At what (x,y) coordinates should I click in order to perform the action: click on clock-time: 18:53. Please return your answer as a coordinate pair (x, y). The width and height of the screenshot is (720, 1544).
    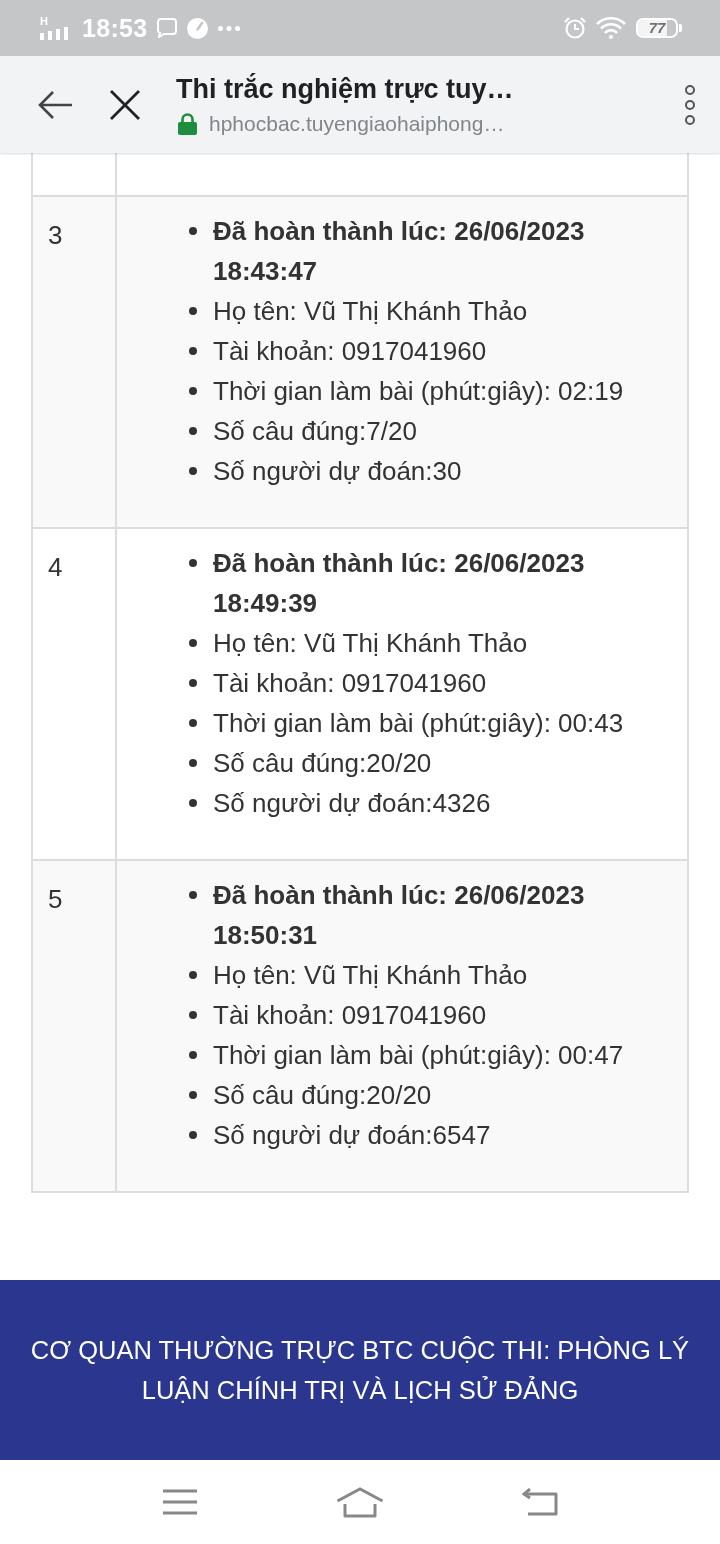
    Looking at the image, I should click on (115, 28).